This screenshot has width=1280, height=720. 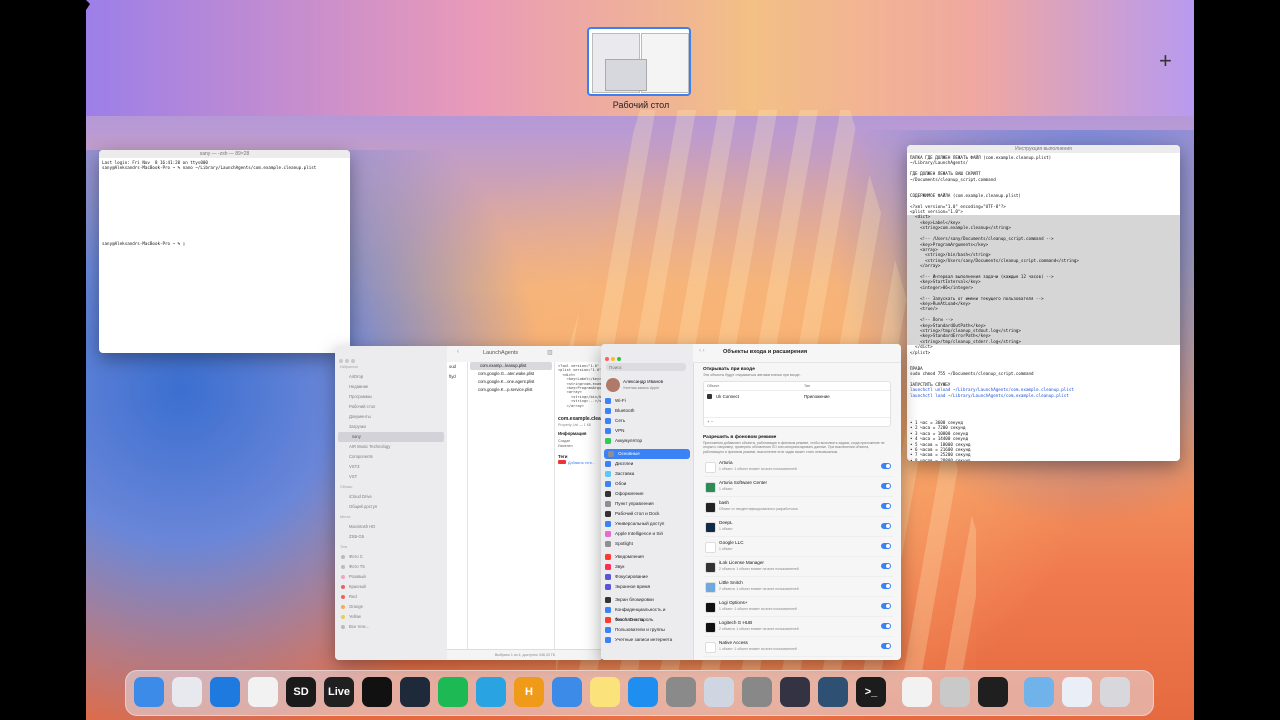 What do you see at coordinates (391, 557) in the screenshot?
I see `finder-sidebar-item: Фото С` at bounding box center [391, 557].